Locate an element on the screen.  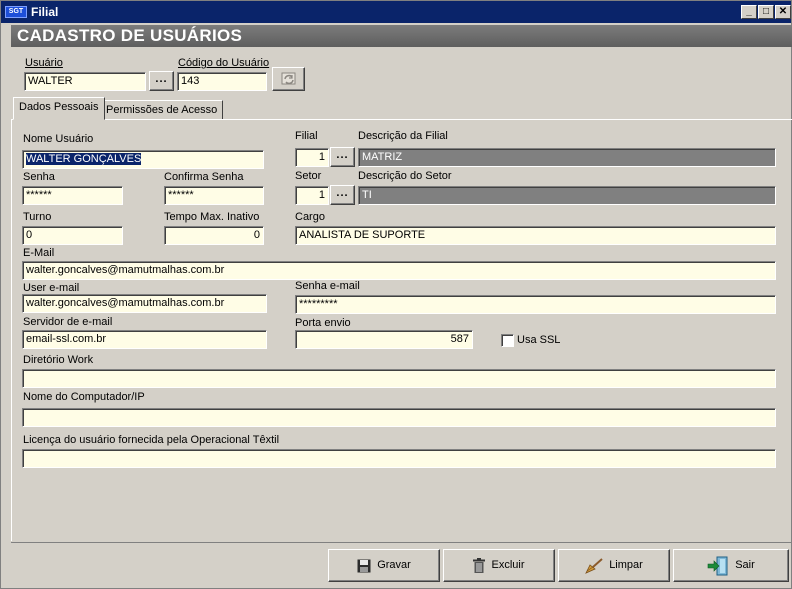
email-input: walter.goncalves@mamutmalhas.com.br is located at coordinates (399, 270).